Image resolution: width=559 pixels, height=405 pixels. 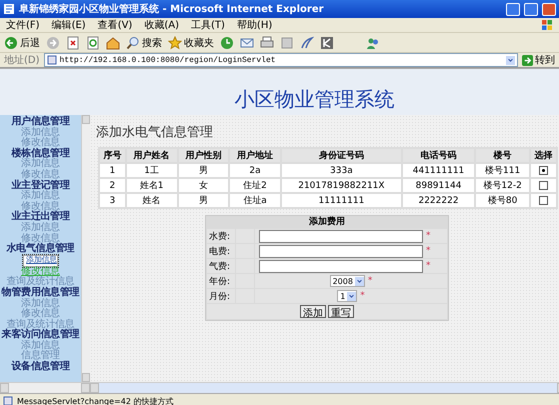 I want to click on column-header: 身份证号码, so click(x=341, y=155).